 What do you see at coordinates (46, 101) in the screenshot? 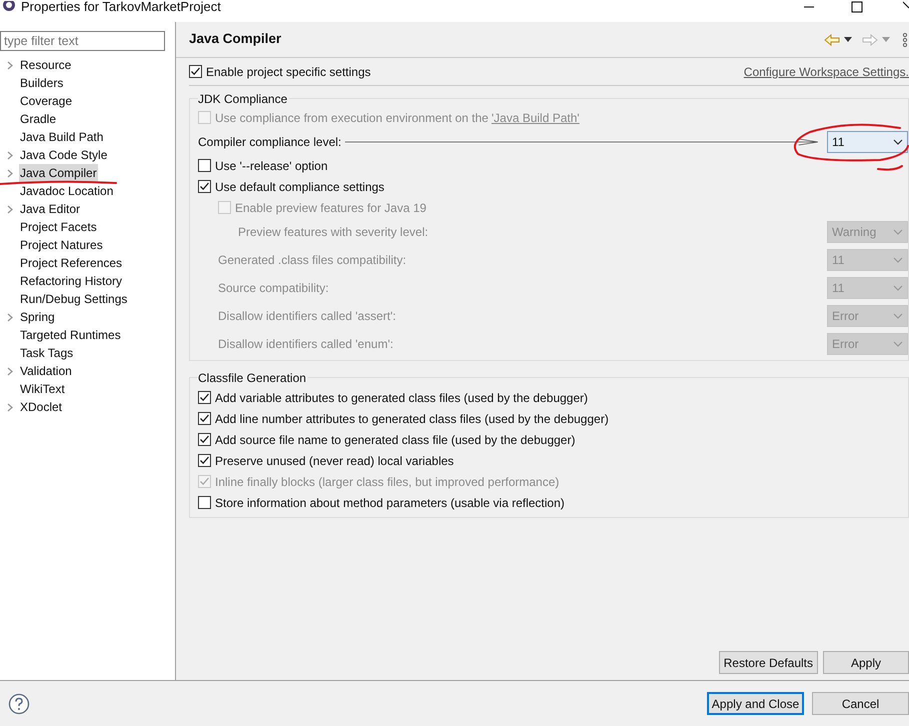
I see `tree-item: Coverage` at bounding box center [46, 101].